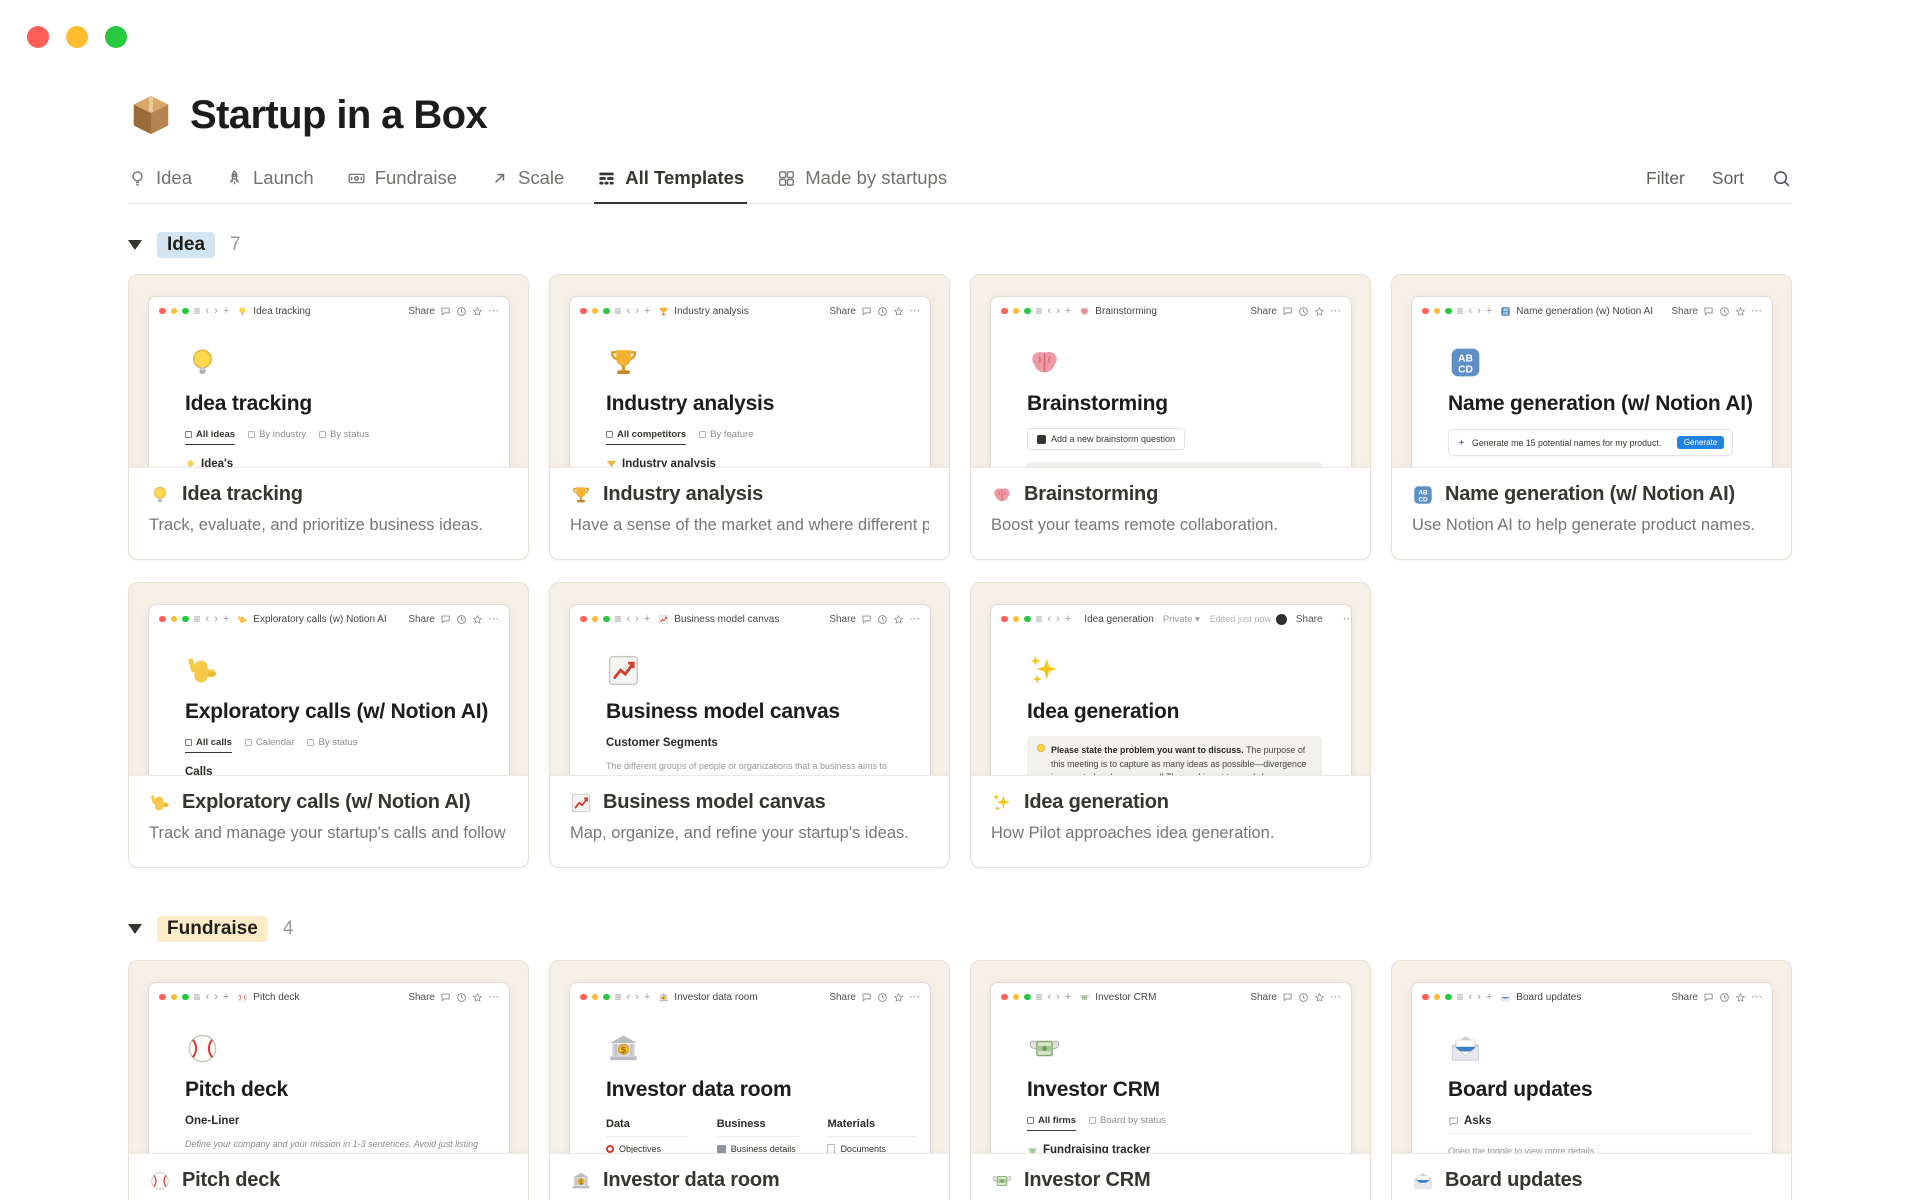 This screenshot has height=1200, width=1920. I want to click on back-icon: ‹, so click(628, 618).